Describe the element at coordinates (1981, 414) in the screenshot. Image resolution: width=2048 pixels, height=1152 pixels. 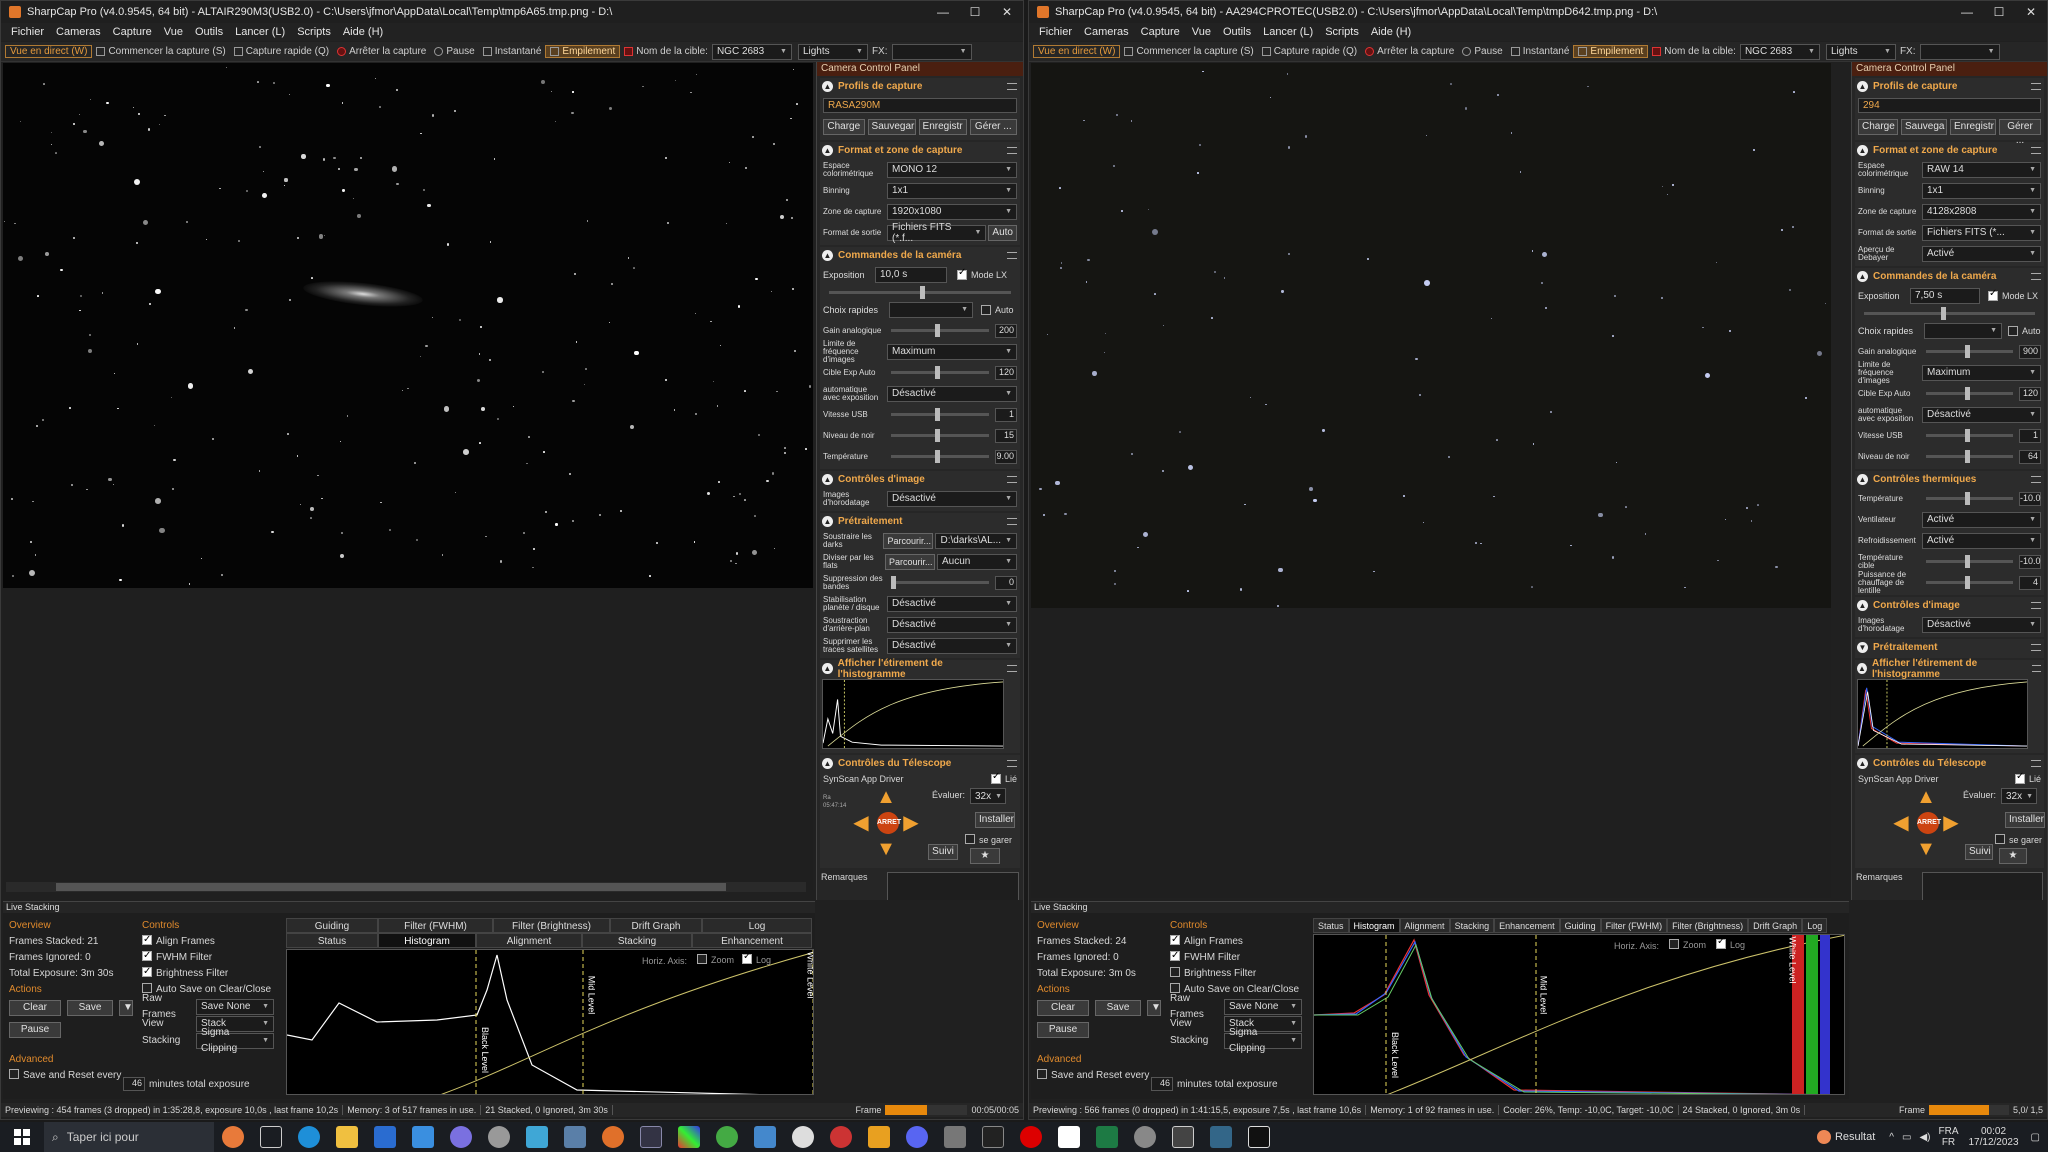
I see `camera-setting-select-3: Désactivé ▼` at that location.